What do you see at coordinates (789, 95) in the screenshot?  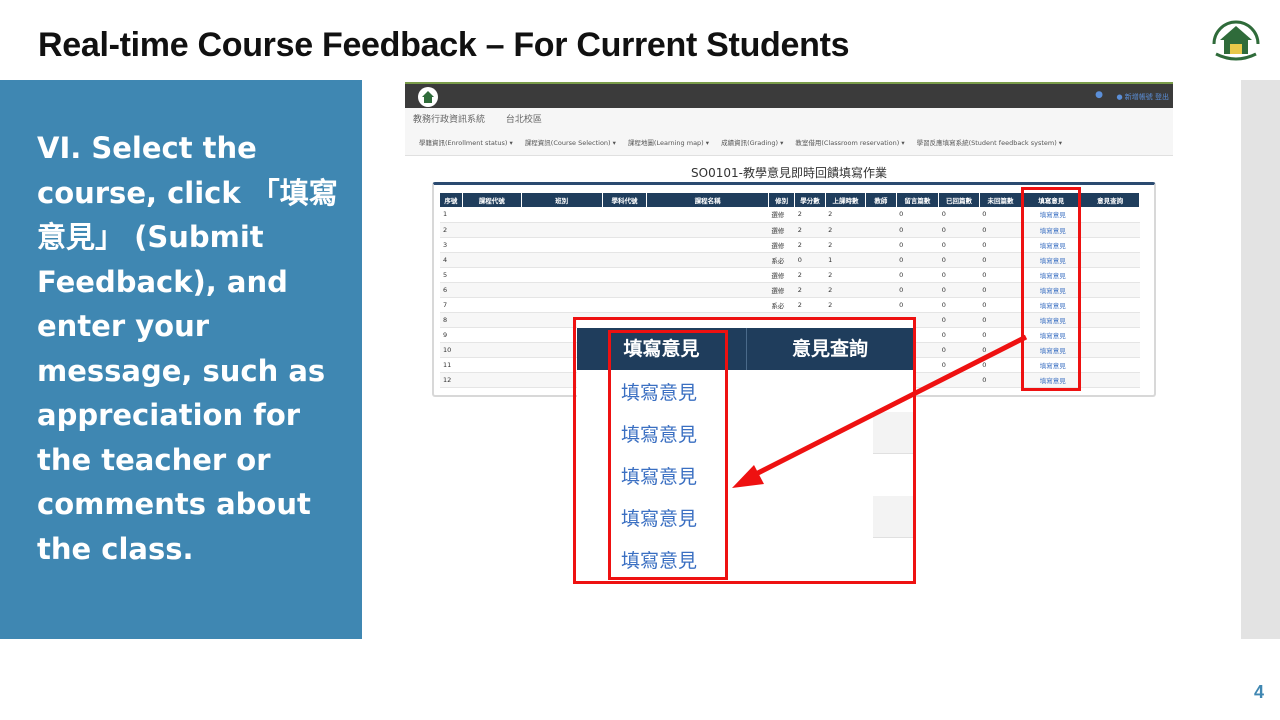 I see `system-topbar: ● ● 新增帳號 登出` at bounding box center [789, 95].